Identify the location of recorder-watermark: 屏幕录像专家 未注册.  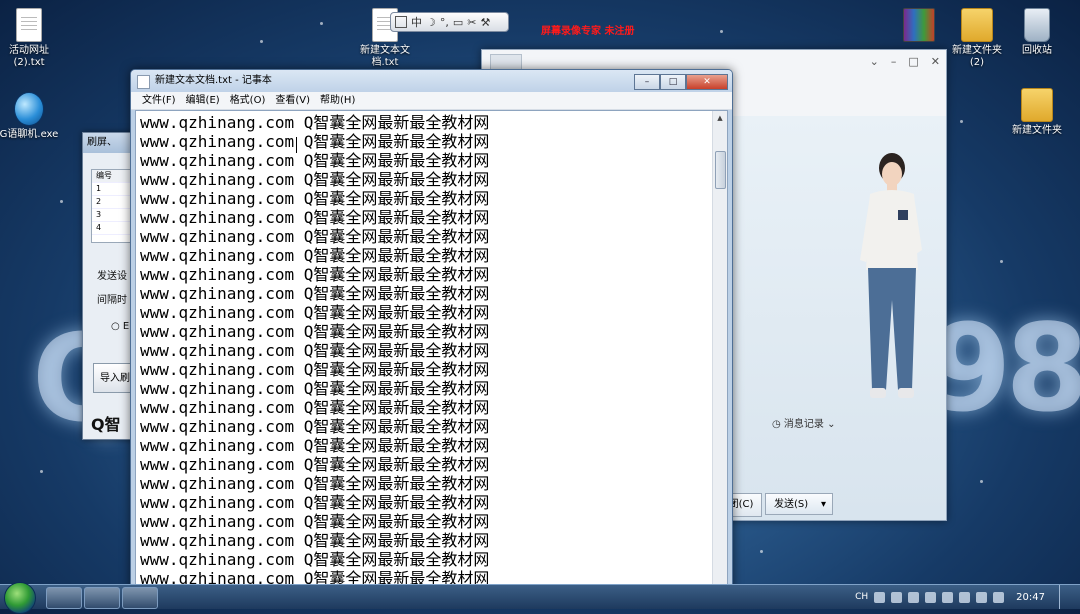
(588, 31).